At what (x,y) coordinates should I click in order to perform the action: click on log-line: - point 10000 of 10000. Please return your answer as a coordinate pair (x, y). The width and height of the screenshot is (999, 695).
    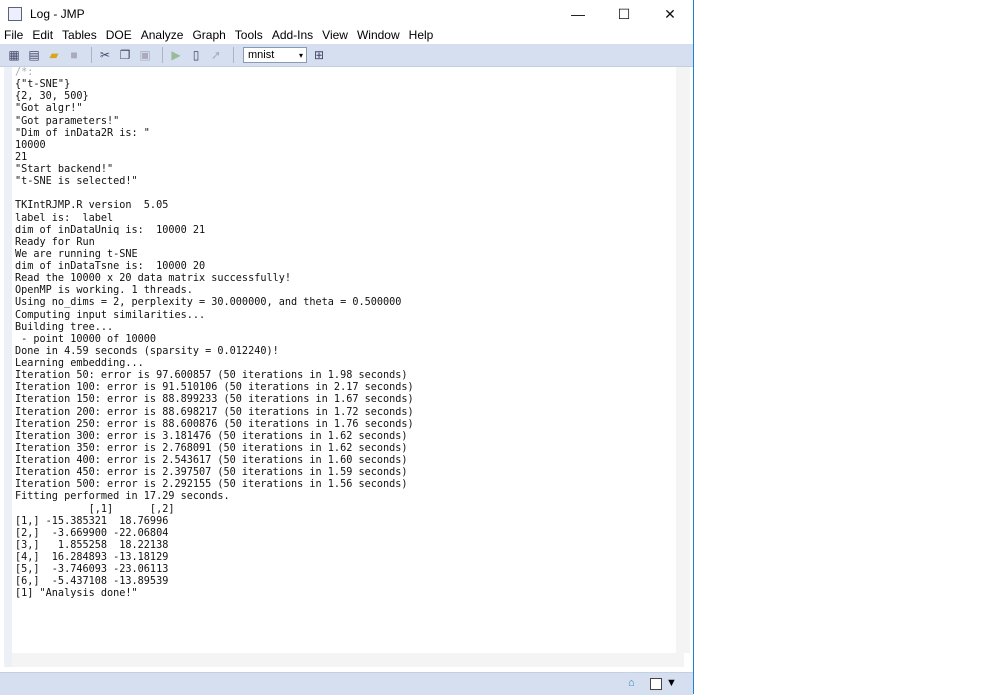
    Looking at the image, I should click on (86, 339).